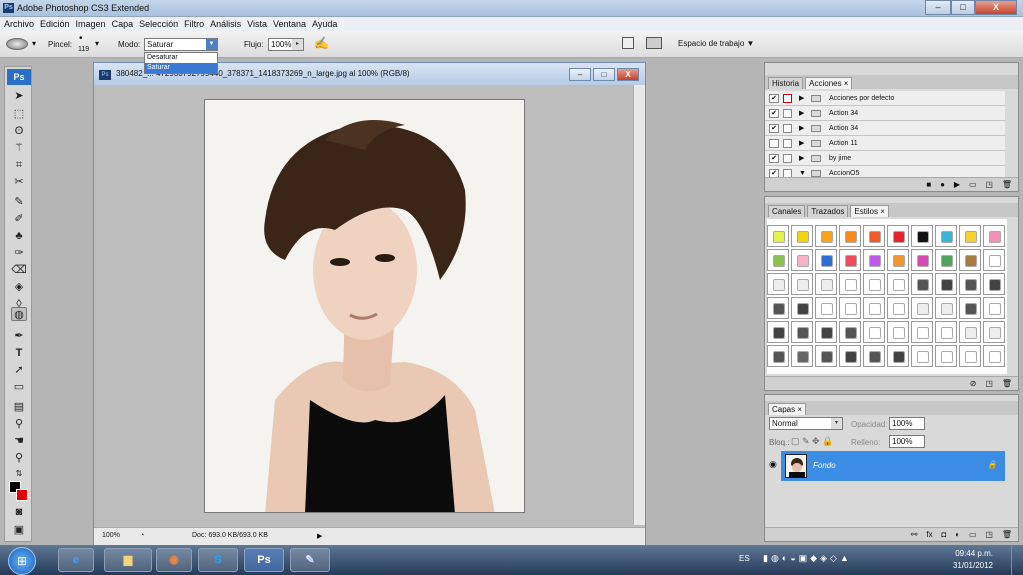 The image size is (1023, 575). What do you see at coordinates (943, 534) in the screenshot?
I see `layer-mask-icon: ◘` at bounding box center [943, 534].